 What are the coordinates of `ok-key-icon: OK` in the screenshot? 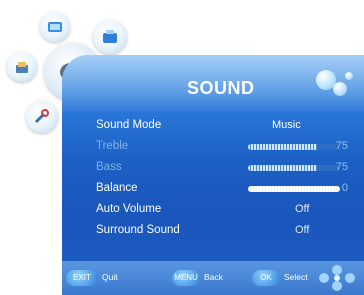 It's located at (266, 278).